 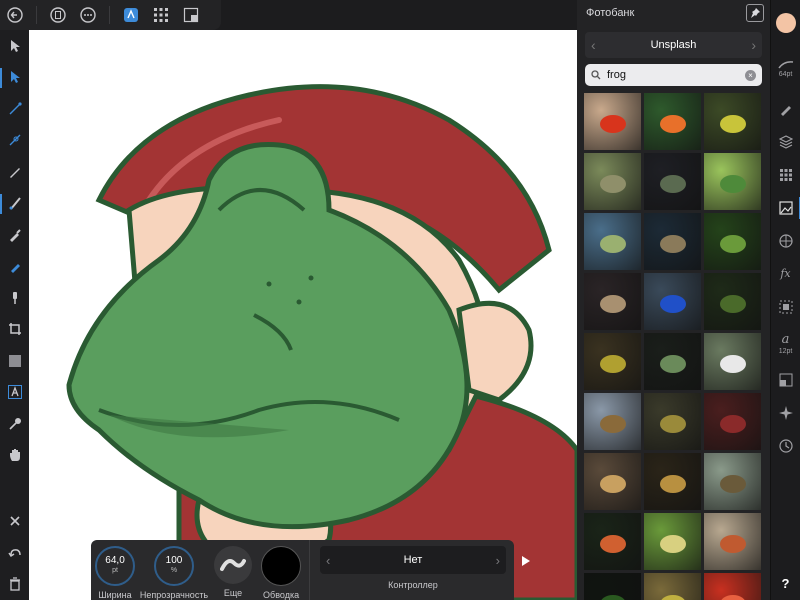 I want to click on vector-brush-icon, so click(x=14, y=204).